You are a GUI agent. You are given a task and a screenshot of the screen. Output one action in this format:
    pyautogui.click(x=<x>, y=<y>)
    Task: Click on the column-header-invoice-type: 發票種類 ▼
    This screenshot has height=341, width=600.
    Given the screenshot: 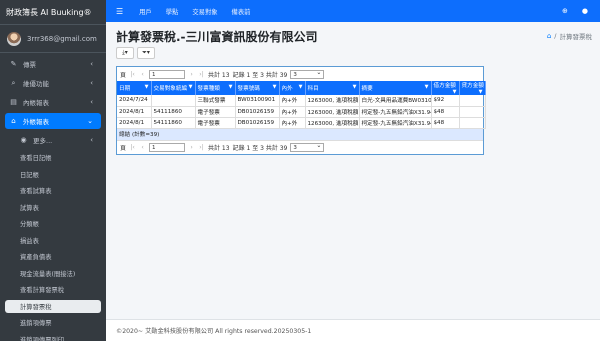 What is the action you would take?
    pyautogui.click(x=215, y=88)
    